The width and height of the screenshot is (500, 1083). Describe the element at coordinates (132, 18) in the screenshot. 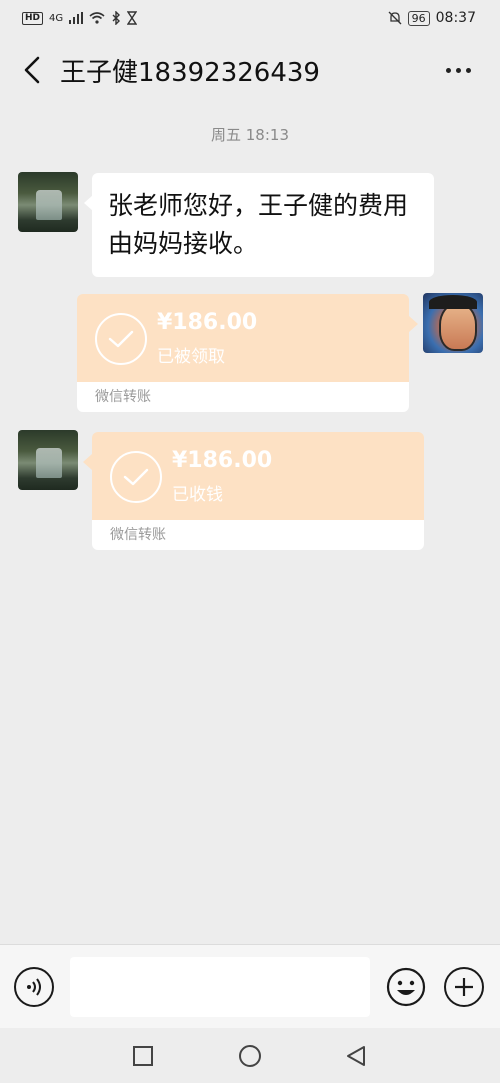

I see `hourglass-icon` at that location.